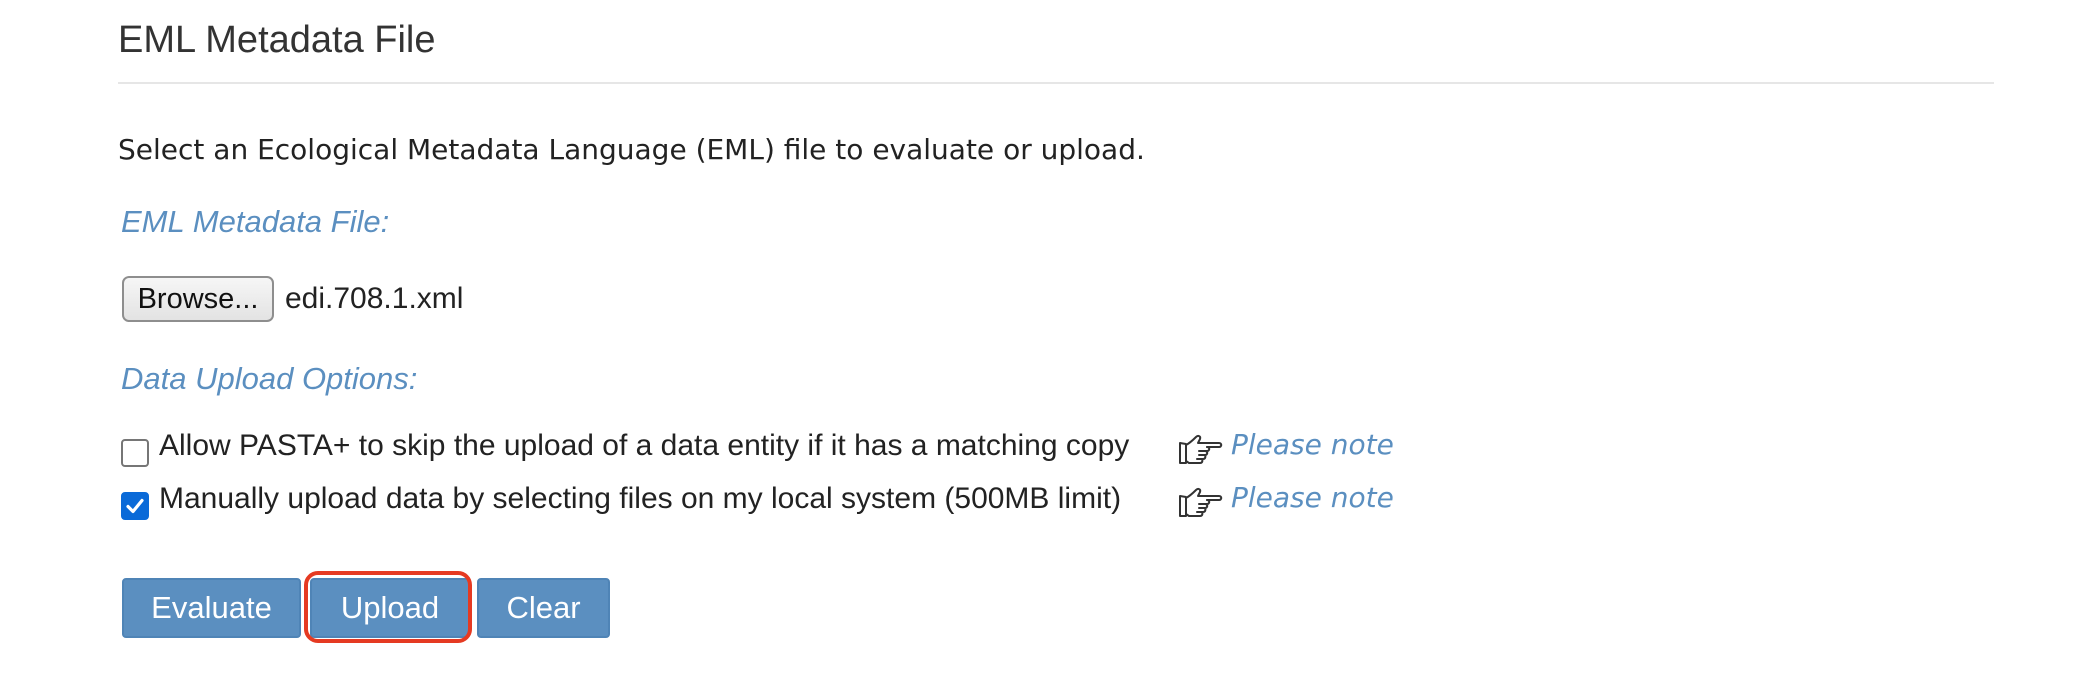 Image resolution: width=2086 pixels, height=682 pixels. Describe the element at coordinates (374, 298) in the screenshot. I see `selected-file-name: edi.708.1.xml` at that location.